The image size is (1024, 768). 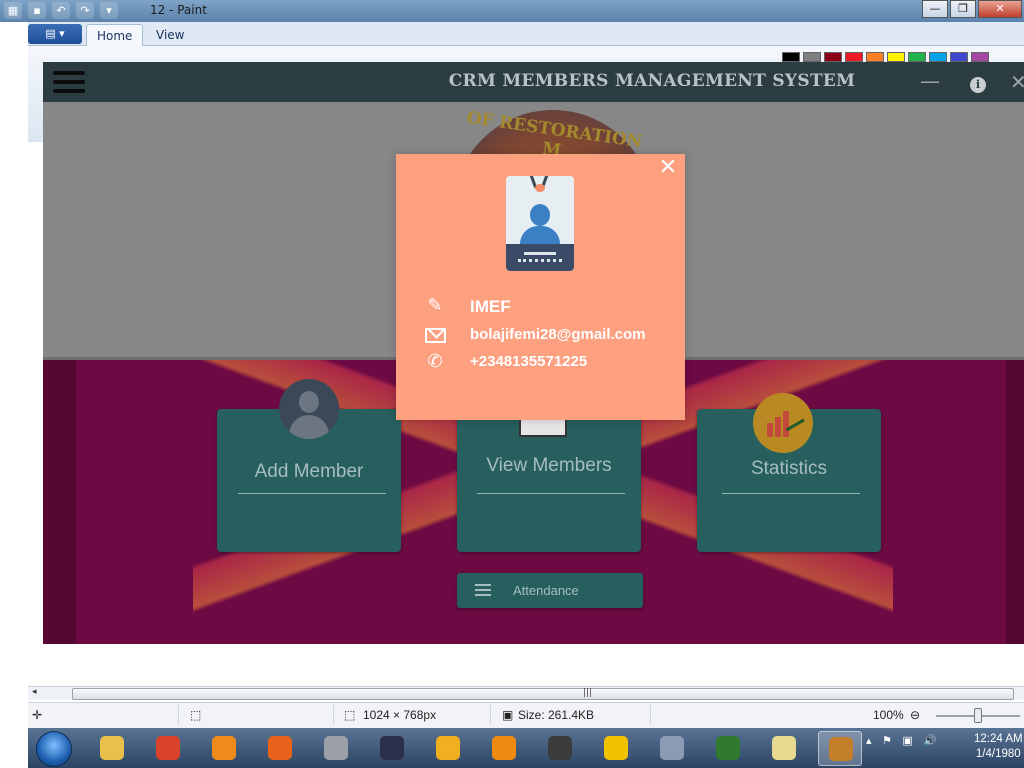 What do you see at coordinates (85, 10) in the screenshot?
I see `redo-icon: ↷` at bounding box center [85, 10].